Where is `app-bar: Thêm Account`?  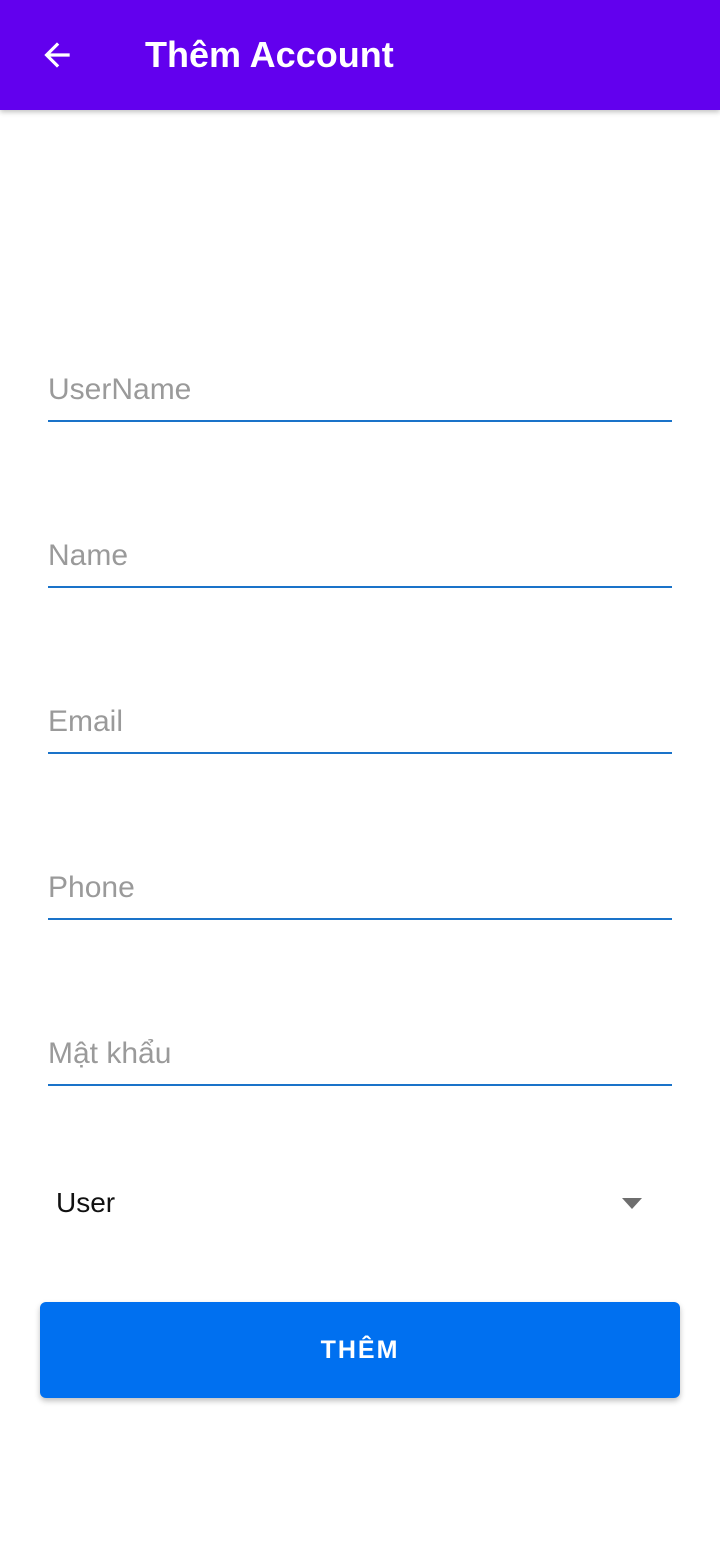
app-bar: Thêm Account is located at coordinates (360, 55).